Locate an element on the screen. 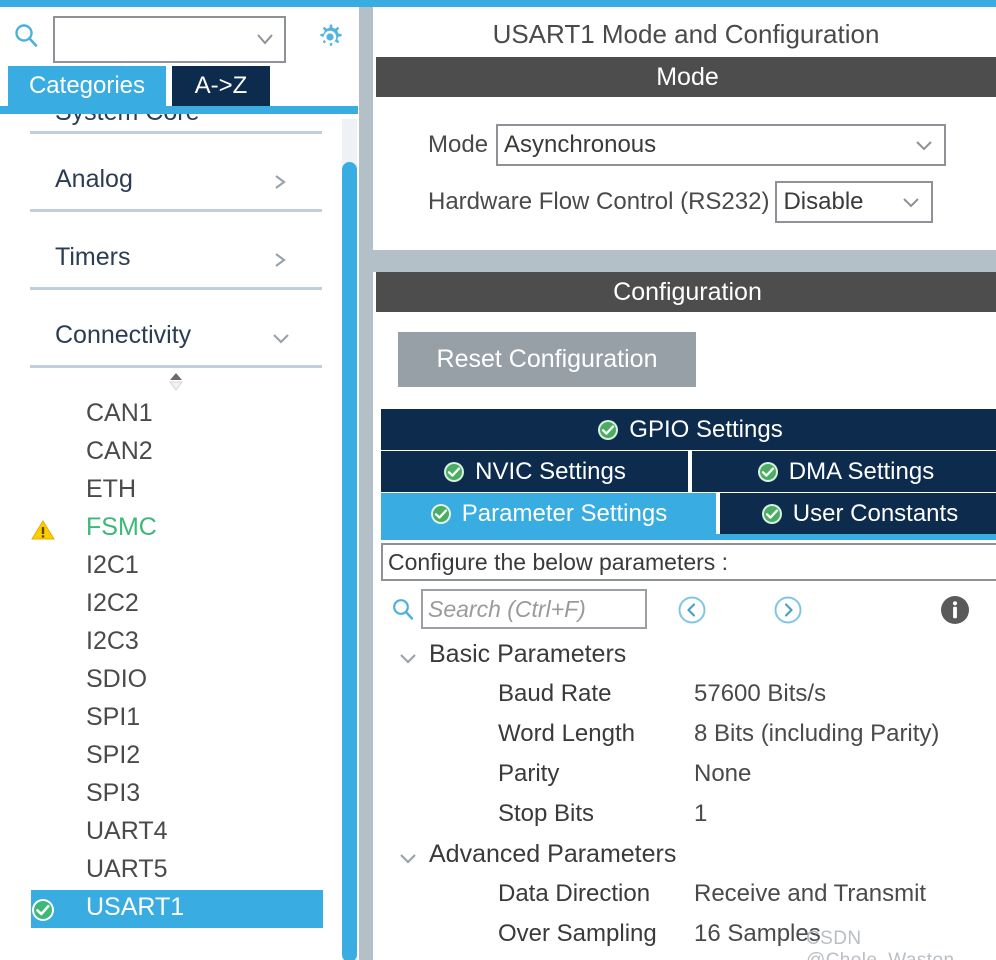  list-item-usart1-selected: USART1 is located at coordinates (177, 909).